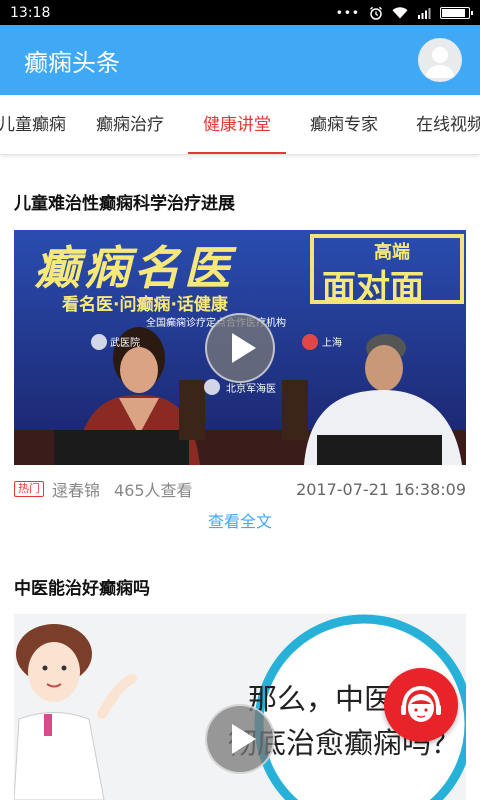 The width and height of the screenshot is (480, 800). Describe the element at coordinates (125, 343) in the screenshot. I see `banner-hospital-1: 武医院` at that location.